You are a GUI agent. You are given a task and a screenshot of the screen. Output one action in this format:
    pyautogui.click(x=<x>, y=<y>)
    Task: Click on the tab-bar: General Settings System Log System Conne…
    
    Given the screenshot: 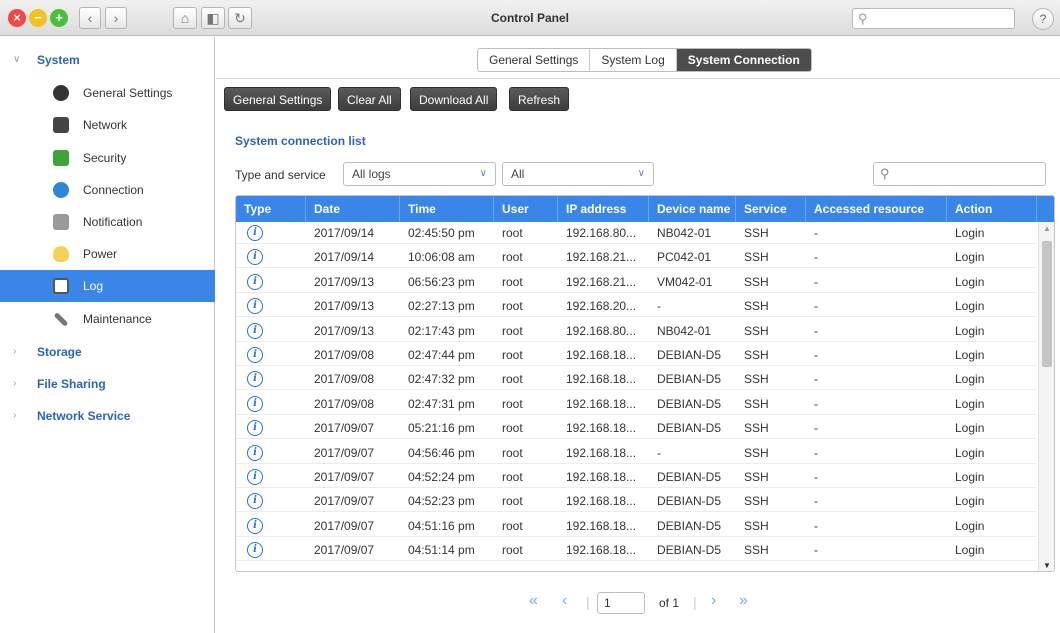 What is the action you would take?
    pyautogui.click(x=644, y=60)
    